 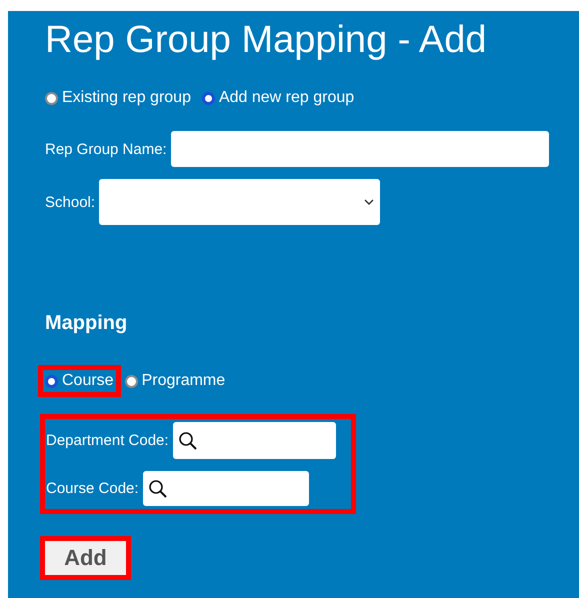 What do you see at coordinates (369, 202) in the screenshot?
I see `chevron-icon` at bounding box center [369, 202].